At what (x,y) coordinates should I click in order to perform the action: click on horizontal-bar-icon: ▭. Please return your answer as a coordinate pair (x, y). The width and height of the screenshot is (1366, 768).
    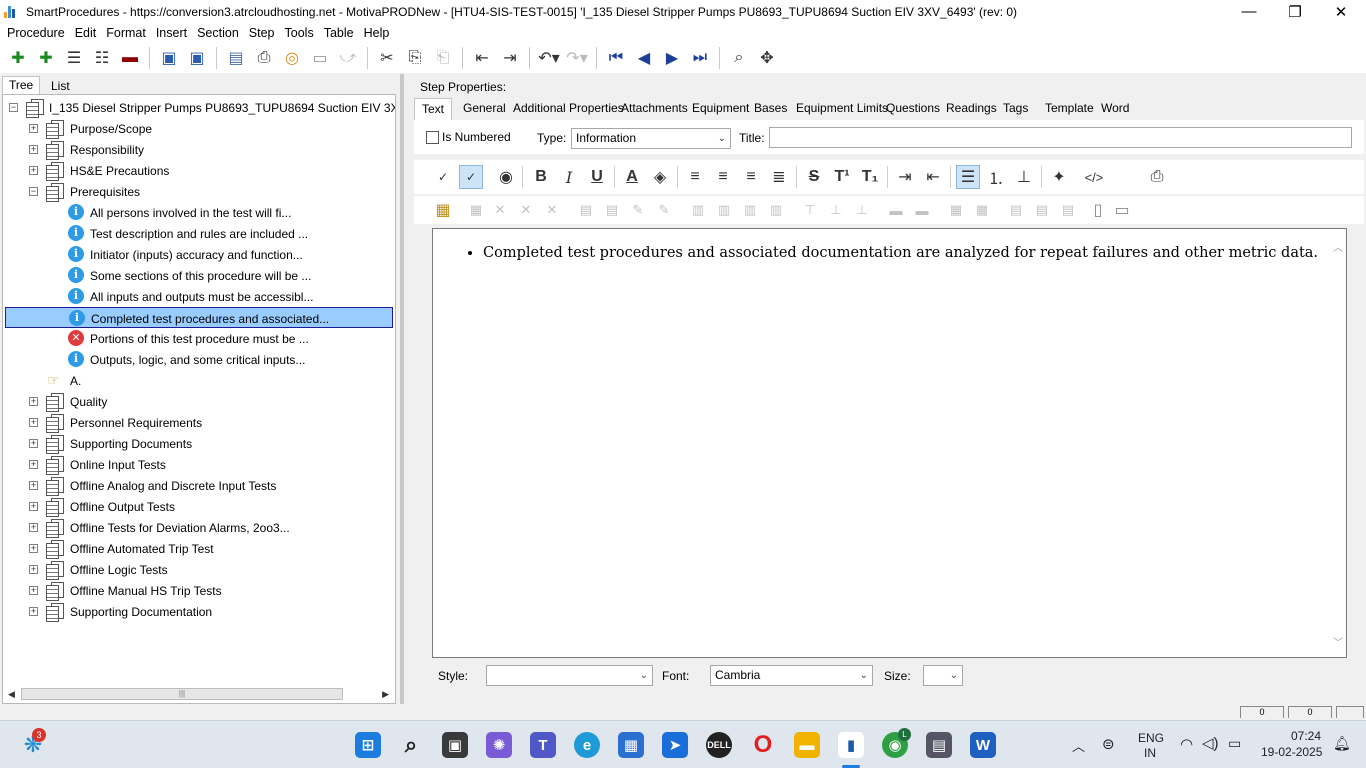
    Looking at the image, I should click on (1122, 210).